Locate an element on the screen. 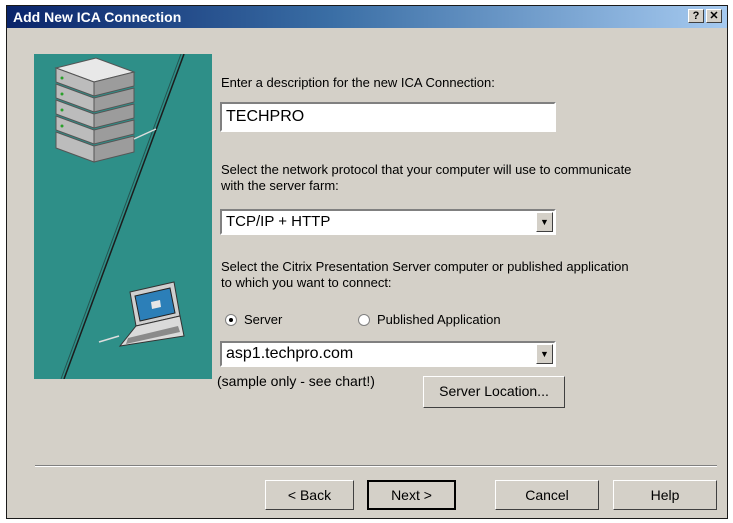 This screenshot has width=733, height=523. sample-note: (sample only - see chart!) is located at coordinates (296, 381).